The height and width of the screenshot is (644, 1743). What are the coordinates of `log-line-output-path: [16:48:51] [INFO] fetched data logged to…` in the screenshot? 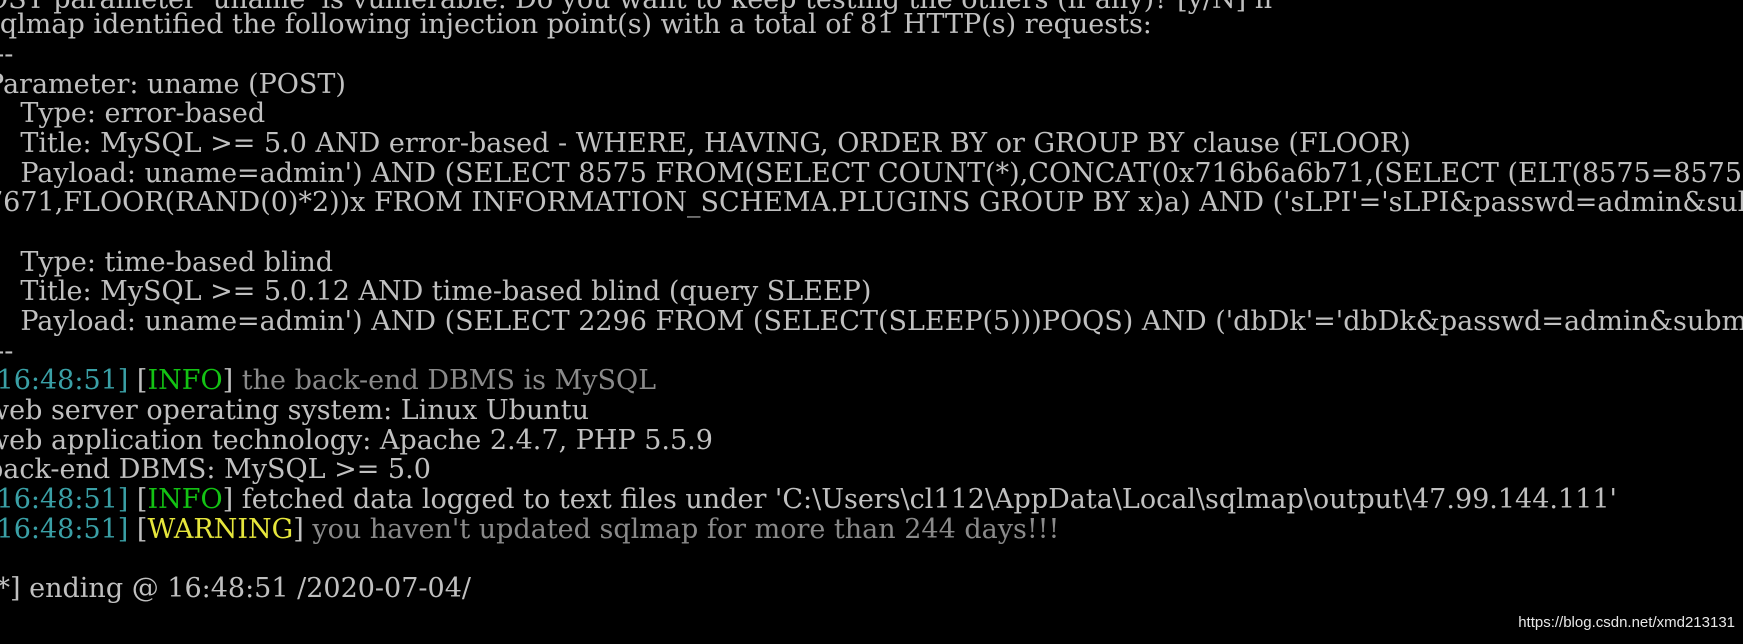 It's located at (808, 499).